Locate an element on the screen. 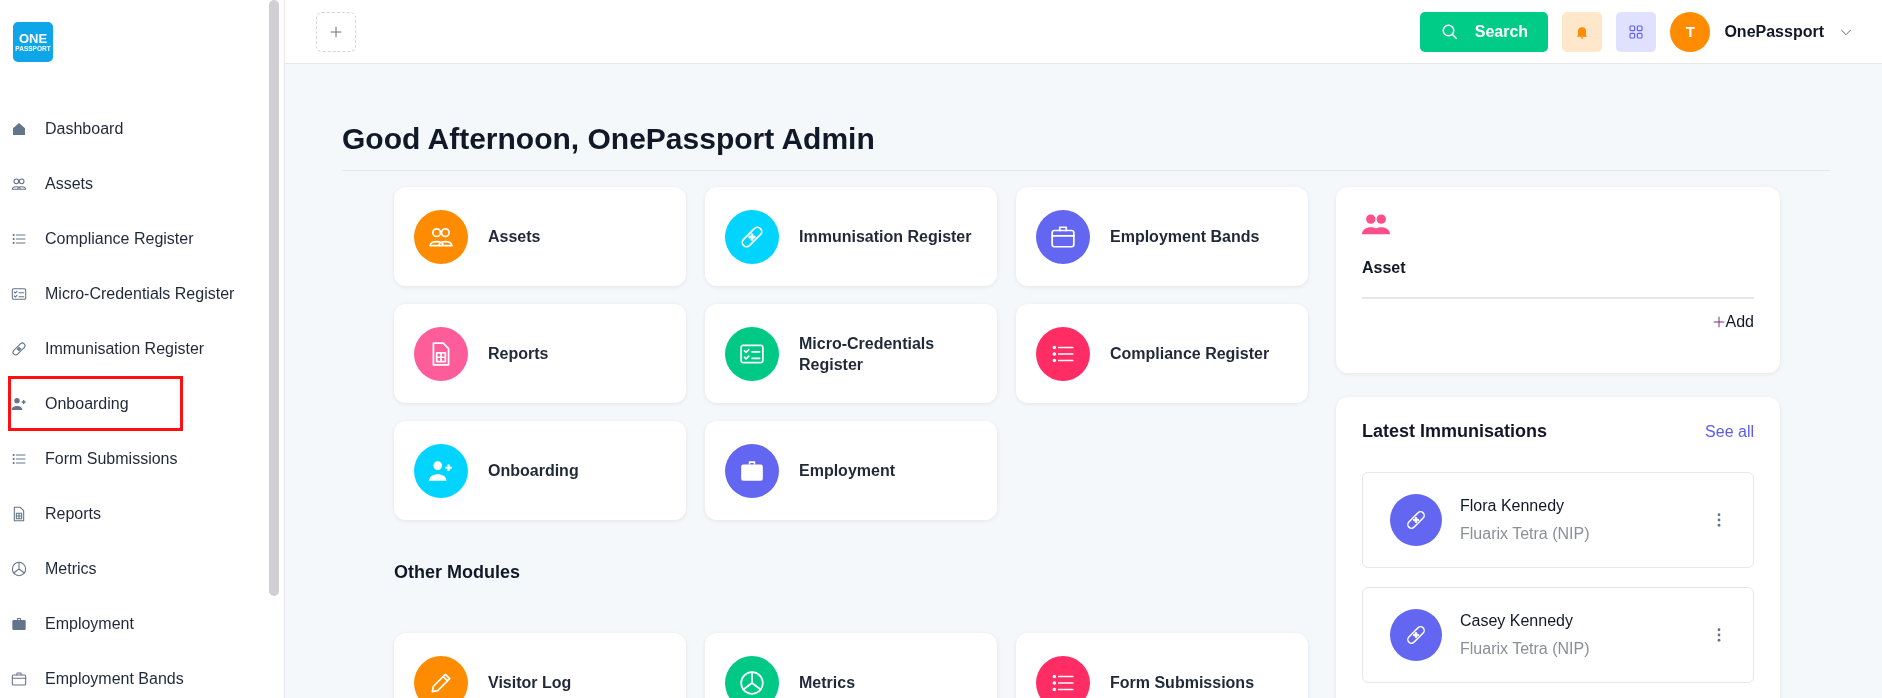 Image resolution: width=1882 pixels, height=698 pixels. module-card: Reports is located at coordinates (540, 353).